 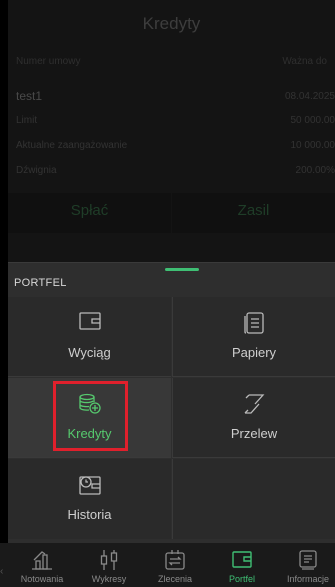 I want to click on repay-button: Spłać, so click(x=89, y=213).